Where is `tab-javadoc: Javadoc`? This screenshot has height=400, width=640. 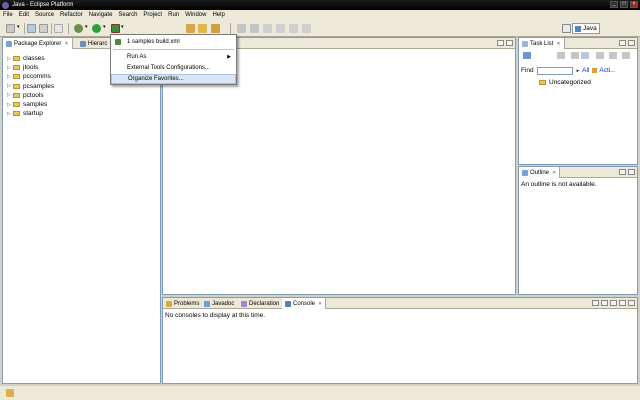 tab-javadoc: Javadoc is located at coordinates (219, 303).